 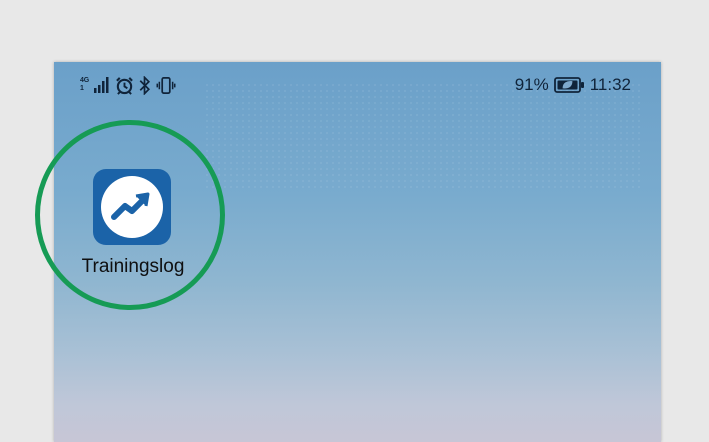 I want to click on battery-eco-icon, so click(x=568, y=85).